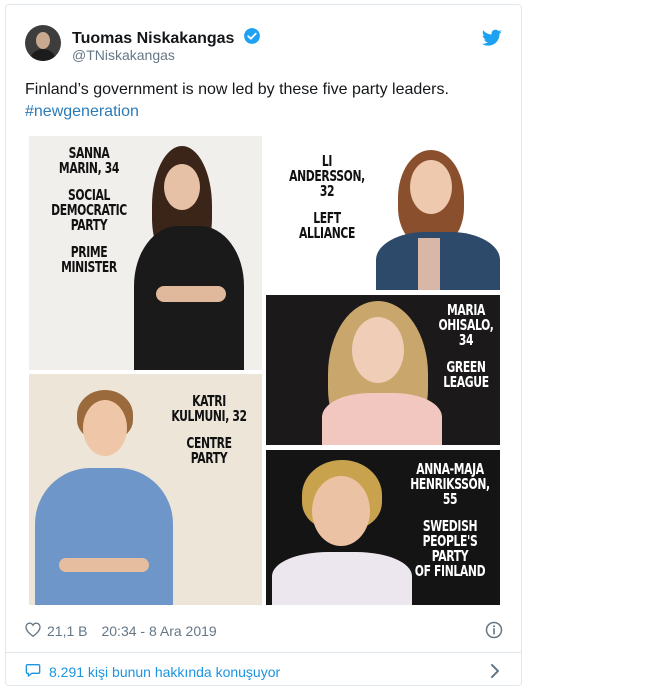 The image size is (670, 690). Describe the element at coordinates (158, 631) in the screenshot. I see `timestamp: 20:34 - 8 Ara 2019` at that location.